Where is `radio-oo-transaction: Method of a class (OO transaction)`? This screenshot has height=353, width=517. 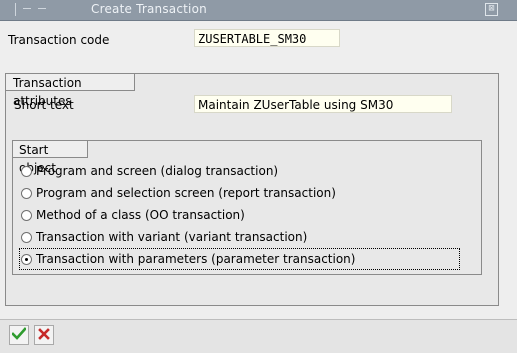 radio-oo-transaction: Method of a class (OO transaction) is located at coordinates (133, 215).